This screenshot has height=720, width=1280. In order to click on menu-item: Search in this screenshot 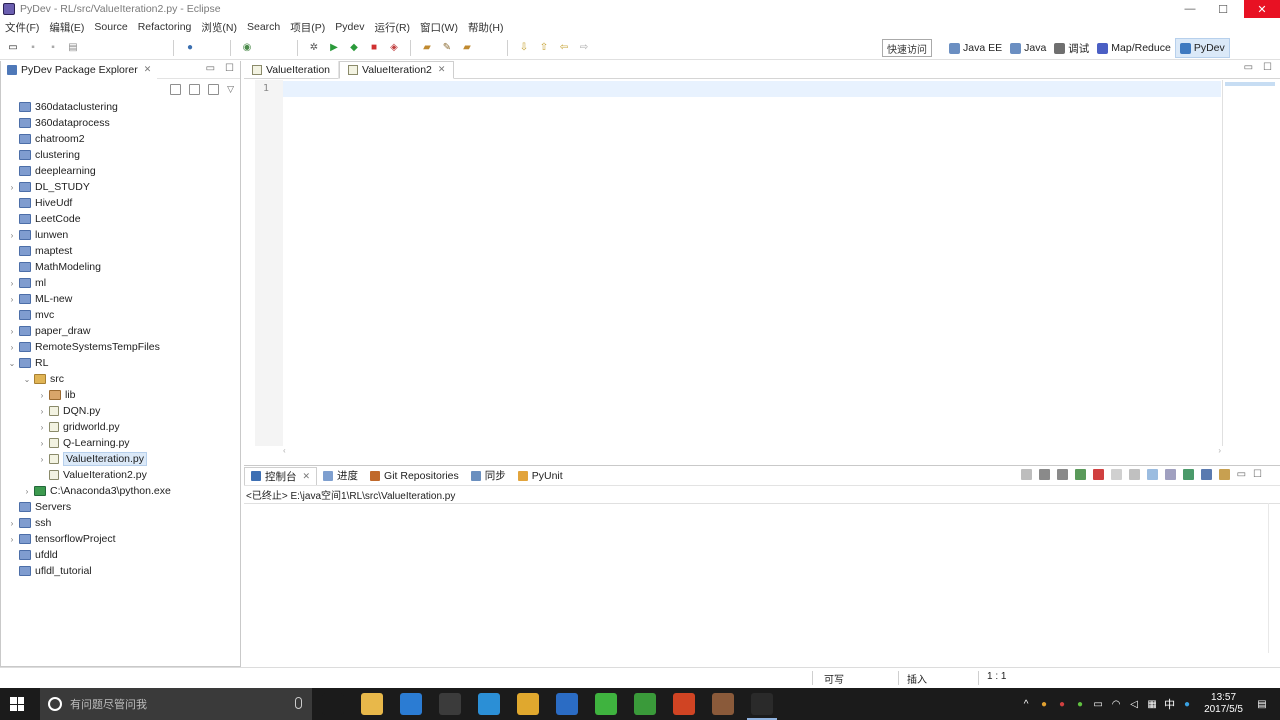, I will do `click(263, 27)`.